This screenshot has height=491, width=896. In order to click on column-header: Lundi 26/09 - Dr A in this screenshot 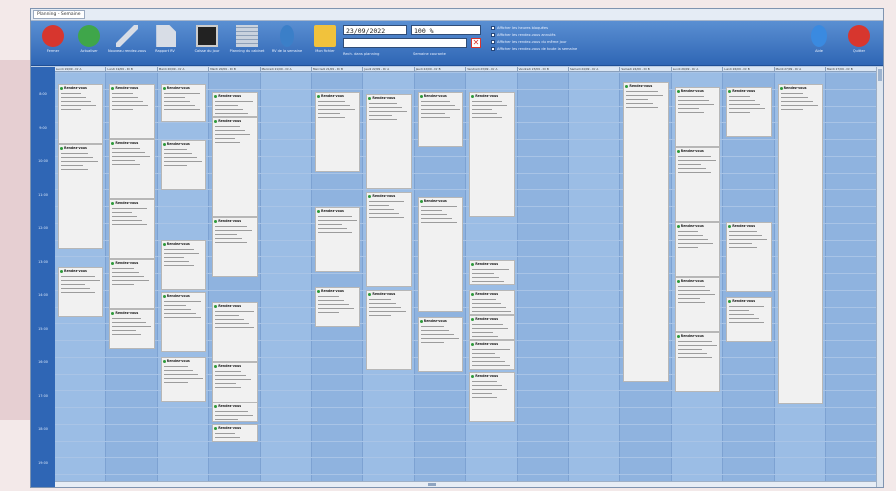, I will do `click(698, 69)`.